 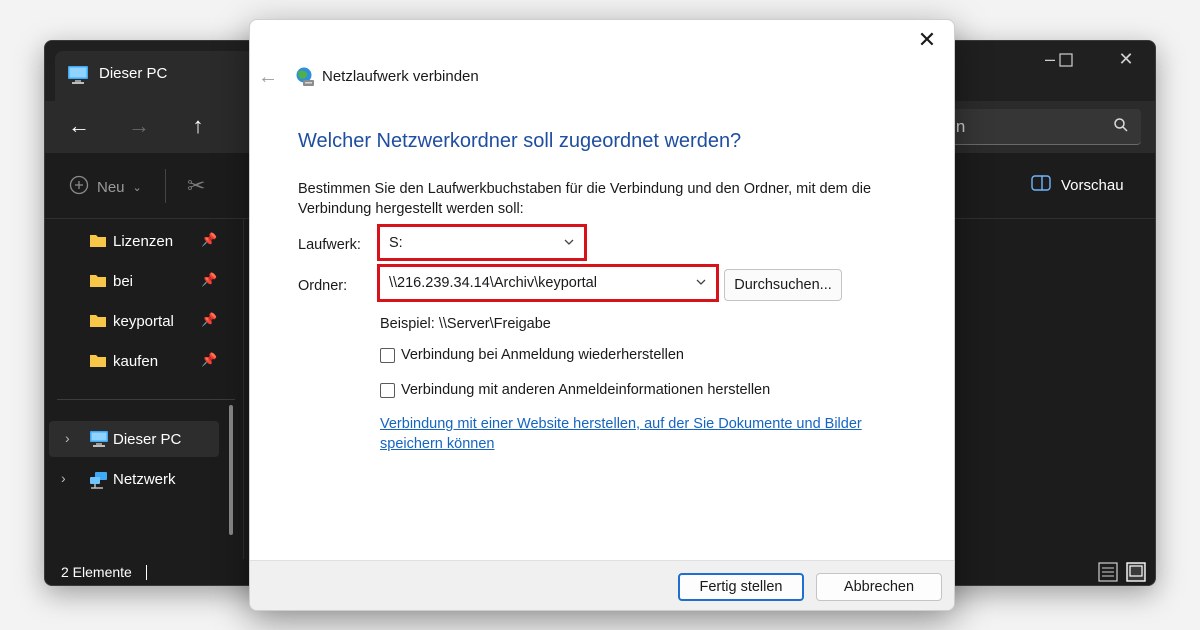 What do you see at coordinates (602, 585) in the screenshot?
I see `dialog-footer: Fertig stellen Abbrechen` at bounding box center [602, 585].